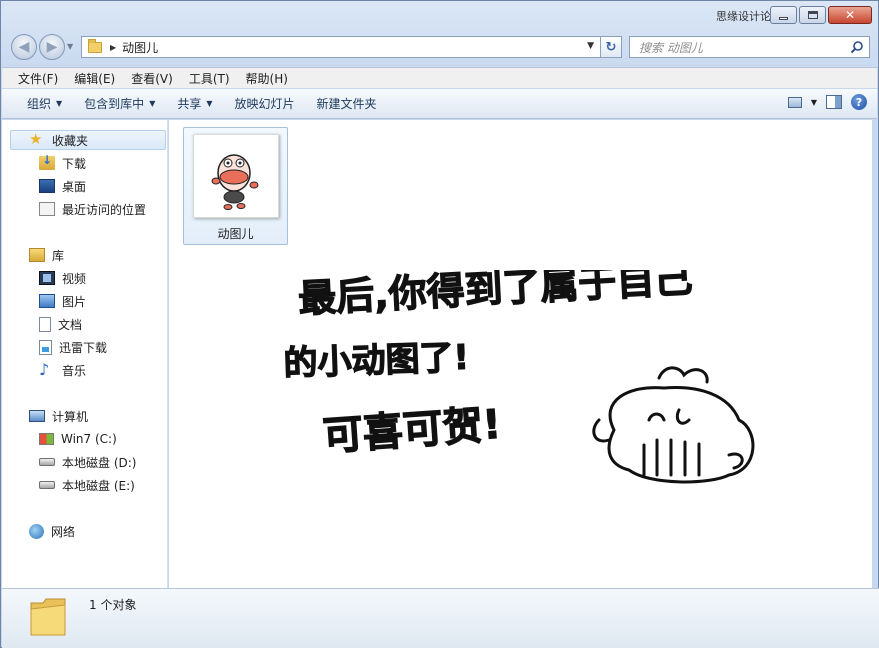  Describe the element at coordinates (70, 324) in the screenshot. I see `nav-documents-label: 文档` at that location.